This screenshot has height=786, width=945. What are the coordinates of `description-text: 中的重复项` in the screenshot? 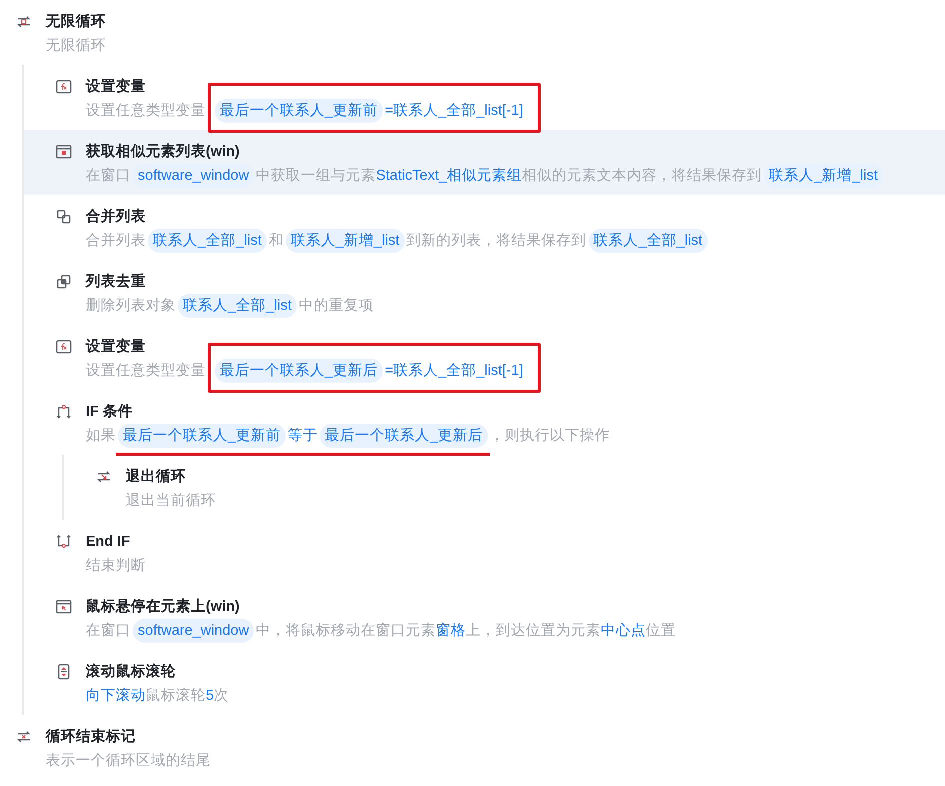 It's located at (336, 306).